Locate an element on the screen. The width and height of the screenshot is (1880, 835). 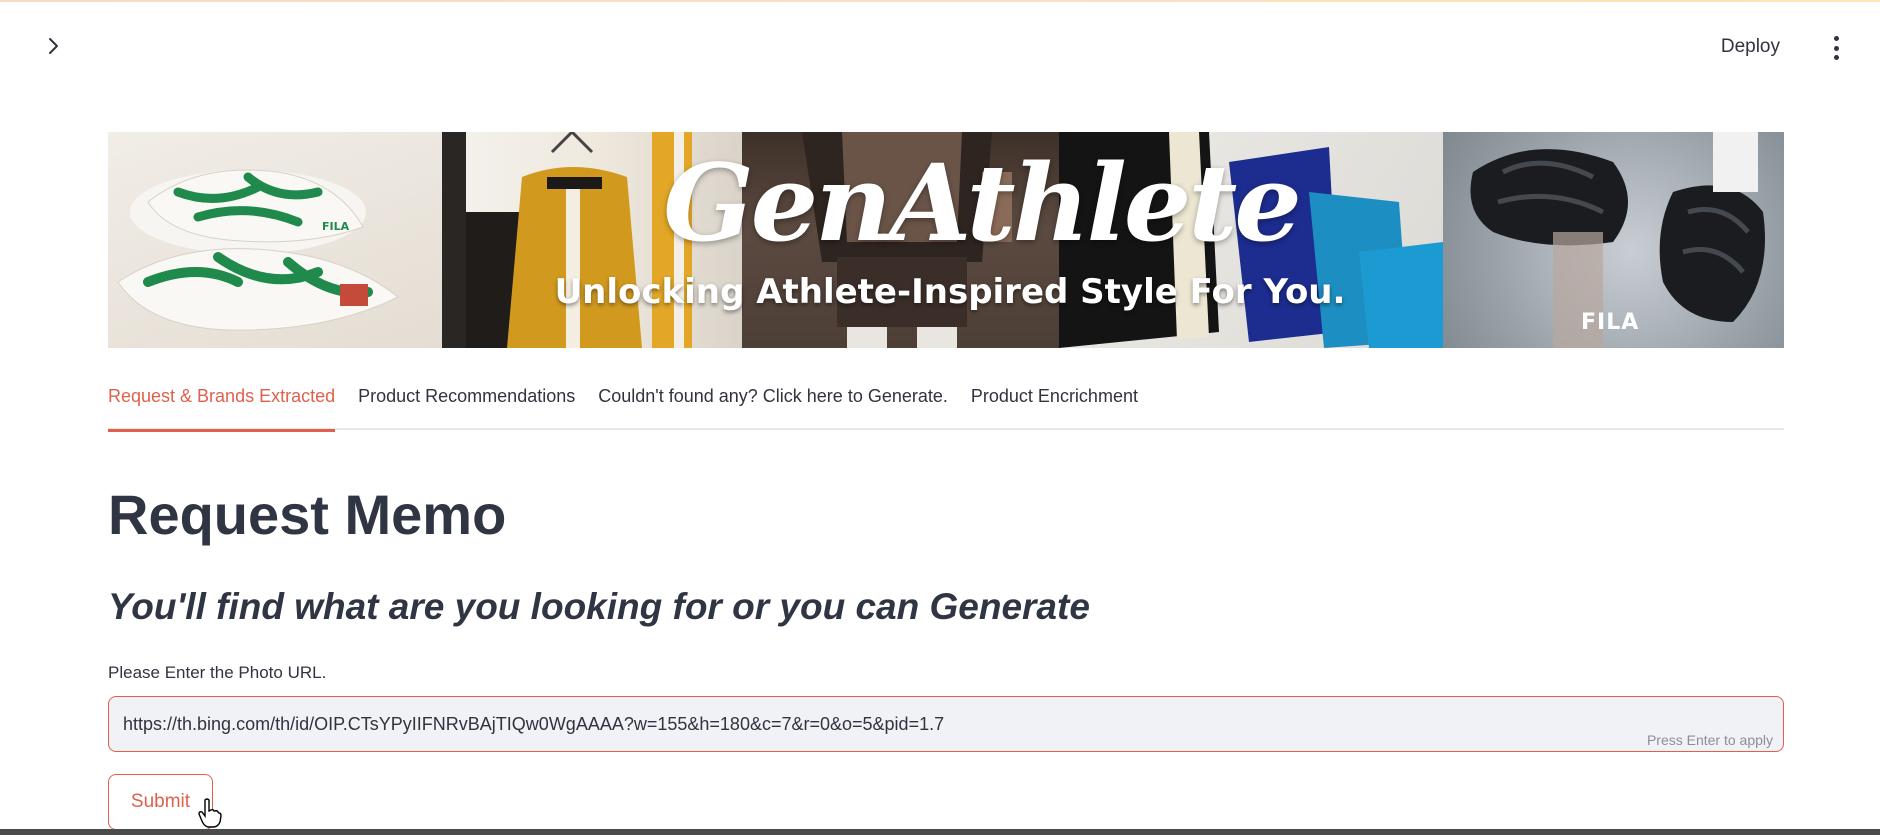
fila-logo: FILA is located at coordinates (1610, 322).